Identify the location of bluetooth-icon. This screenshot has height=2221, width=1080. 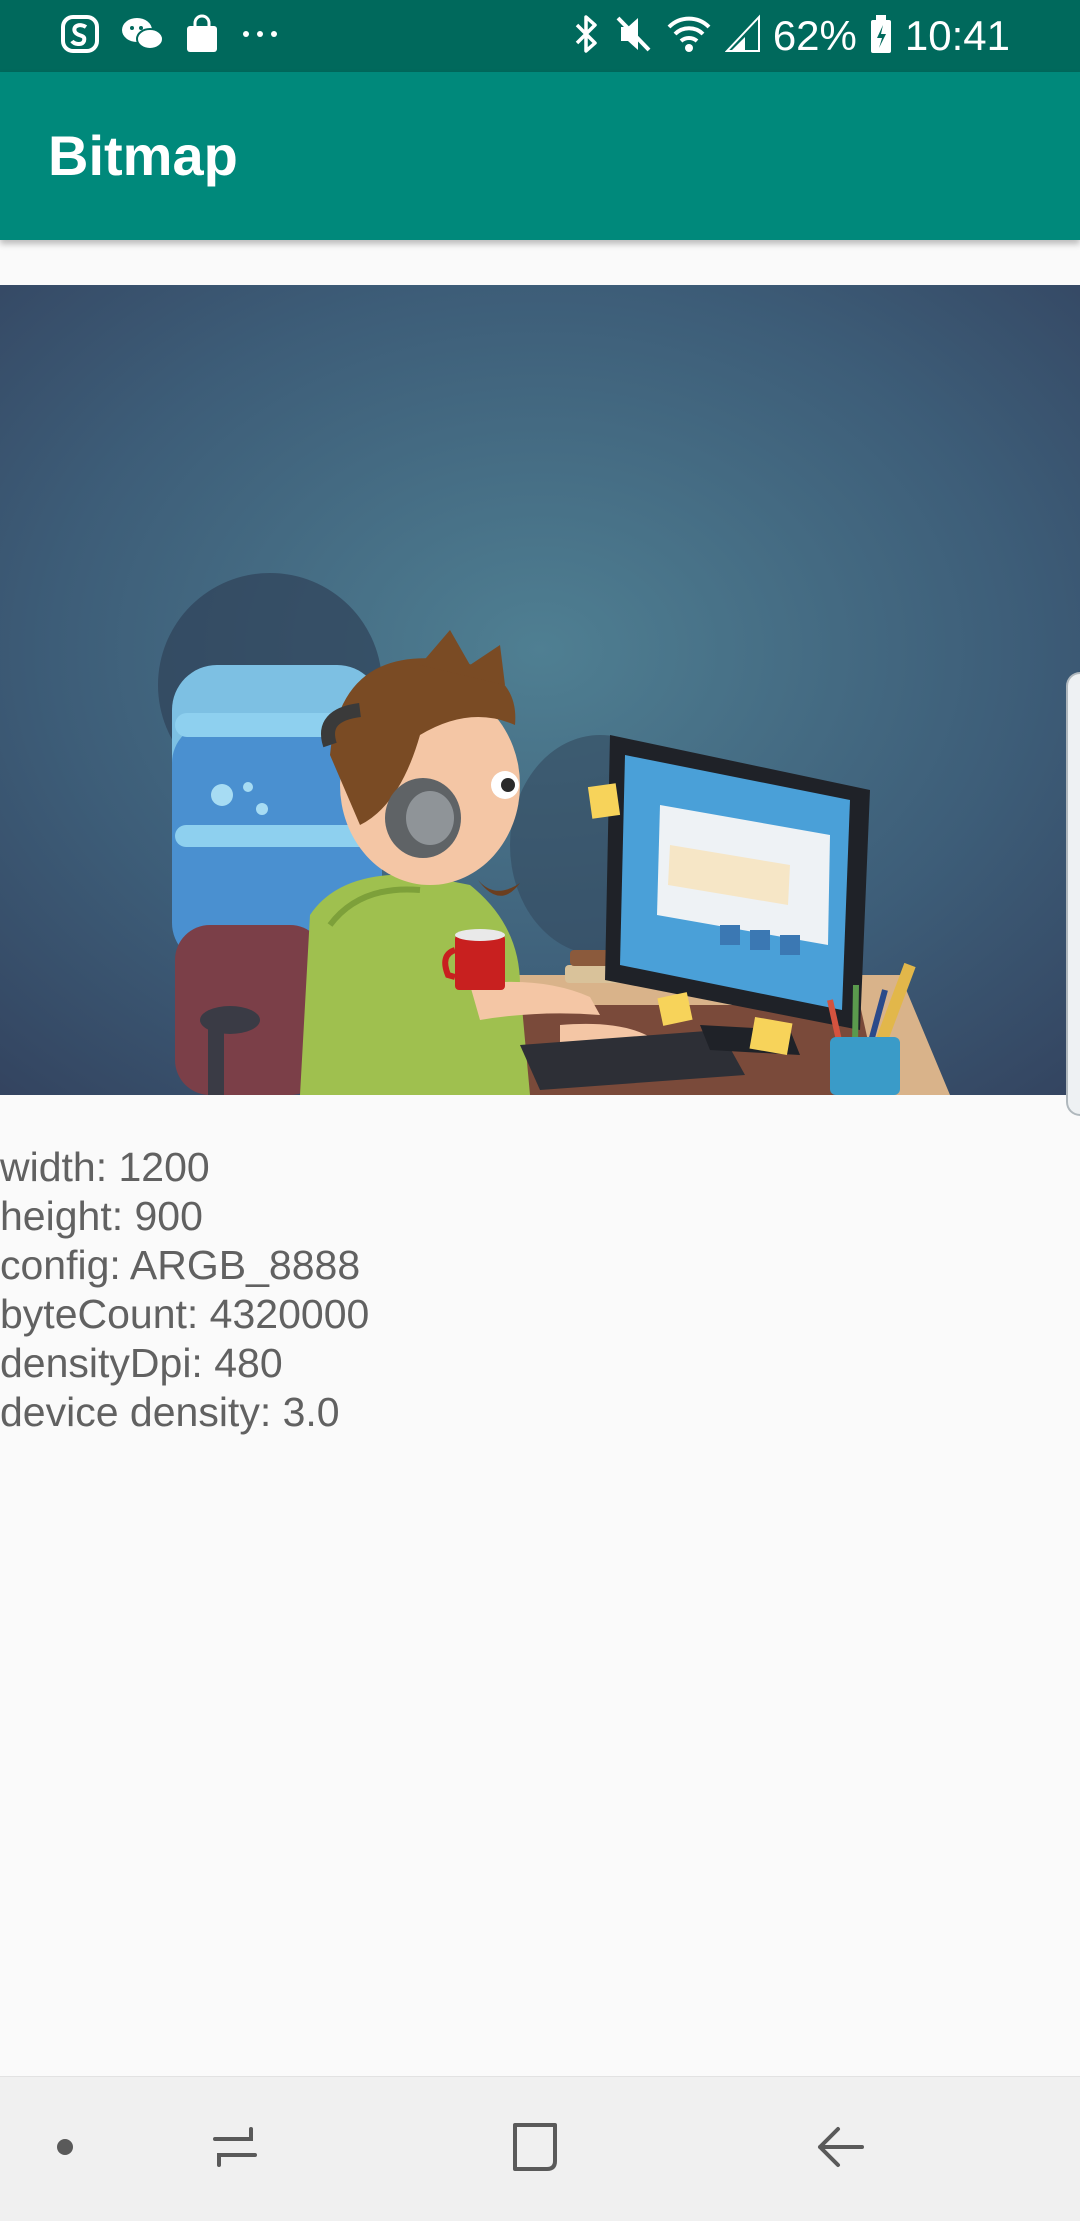
(586, 36).